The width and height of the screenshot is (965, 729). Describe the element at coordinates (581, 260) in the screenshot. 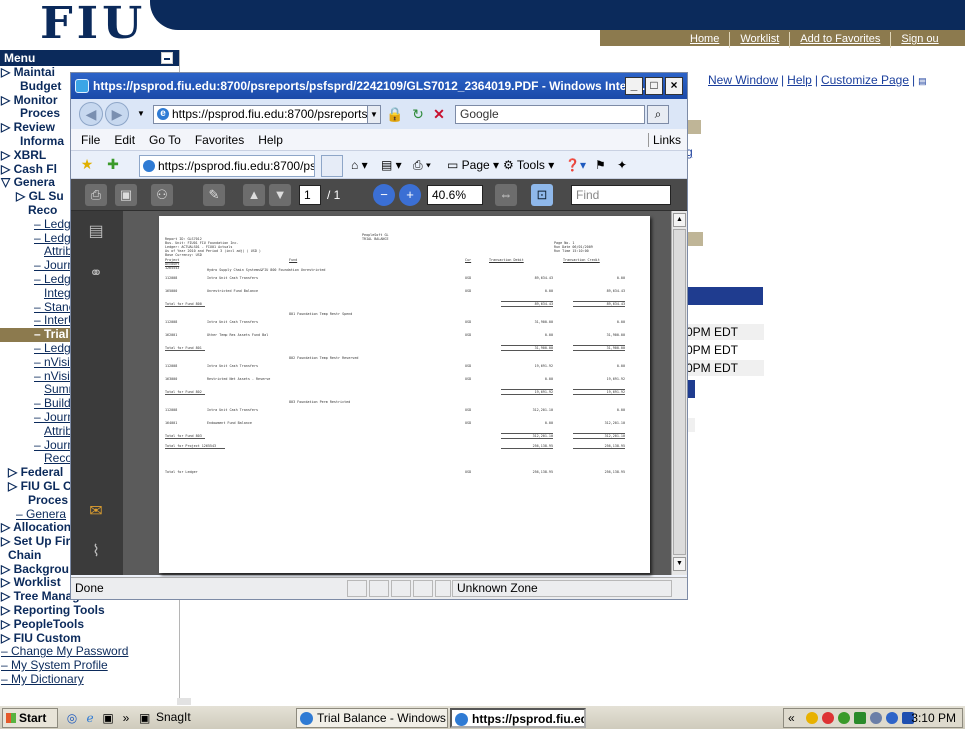

I see `col-credit: Transaction Credit` at that location.